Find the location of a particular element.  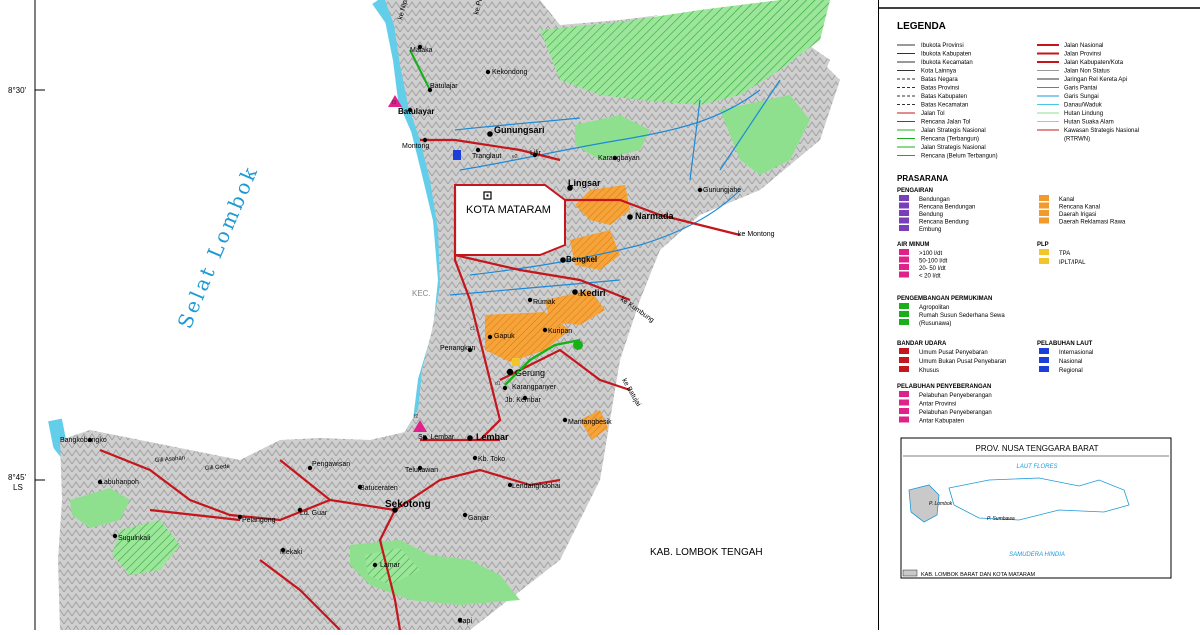

kota-mataram-area is located at coordinates (510, 220).